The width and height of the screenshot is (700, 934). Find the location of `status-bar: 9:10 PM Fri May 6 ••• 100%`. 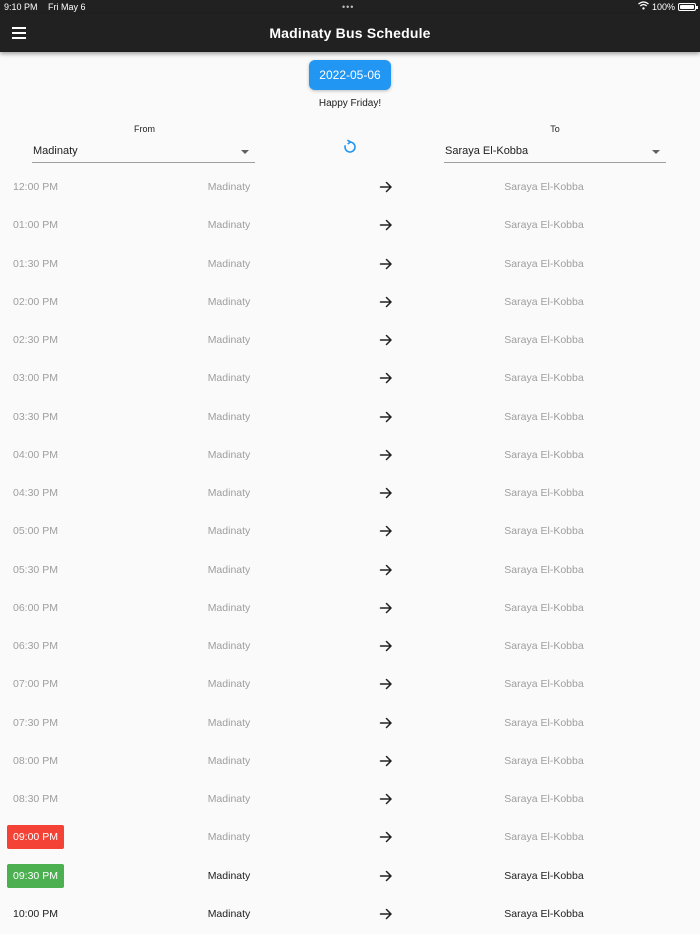

status-bar: 9:10 PM Fri May 6 ••• 100% is located at coordinates (350, 7).